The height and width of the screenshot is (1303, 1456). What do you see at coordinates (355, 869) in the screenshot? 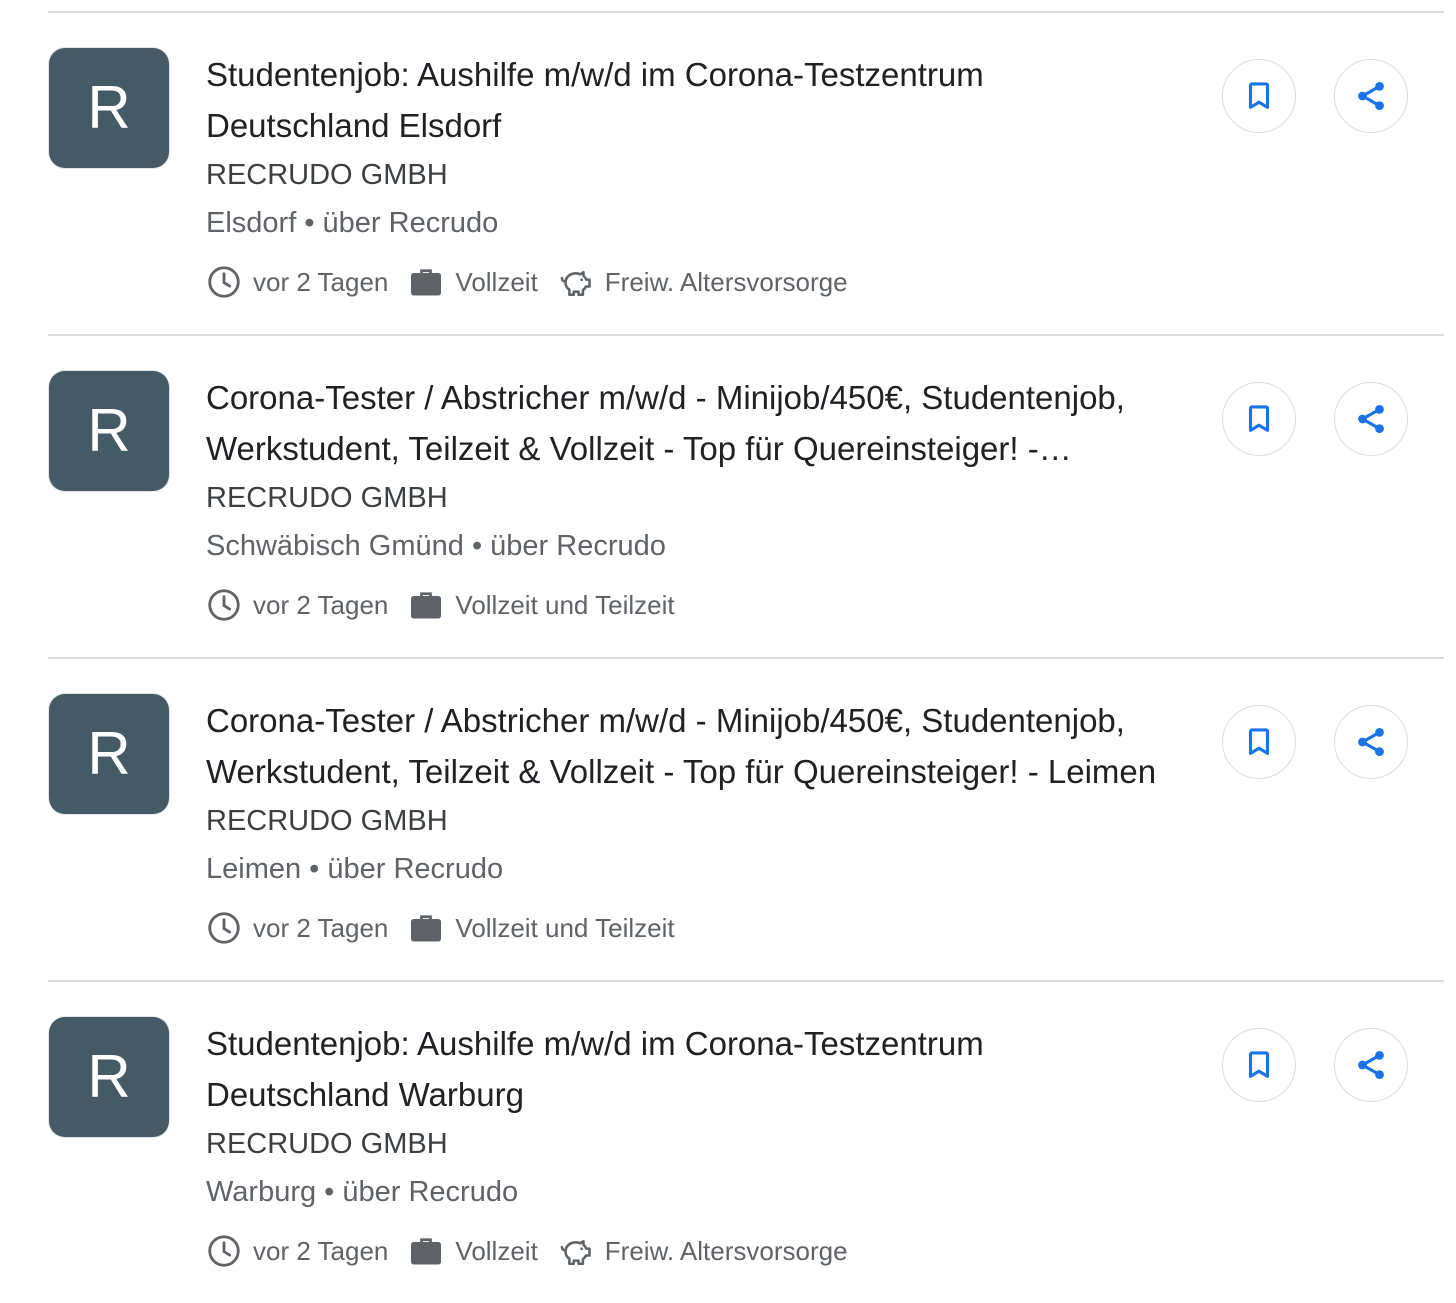
I see `job-location: Leimen • über Recrudo` at bounding box center [355, 869].